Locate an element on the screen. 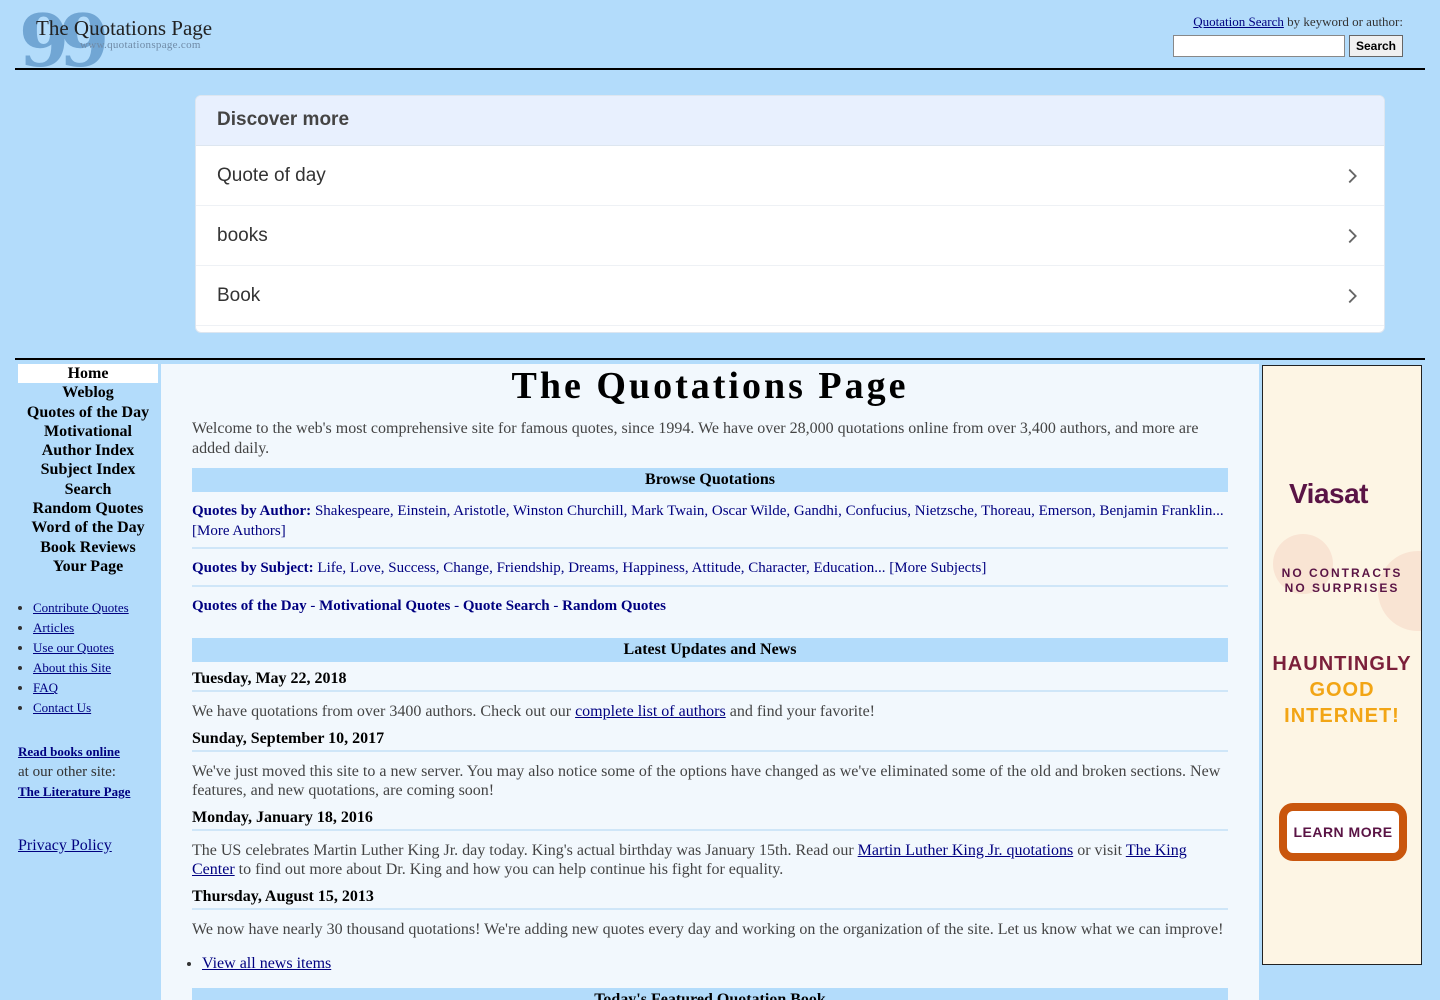 The width and height of the screenshot is (1440, 1000). news-date: Sunday, September 10, 2017 is located at coordinates (710, 741).